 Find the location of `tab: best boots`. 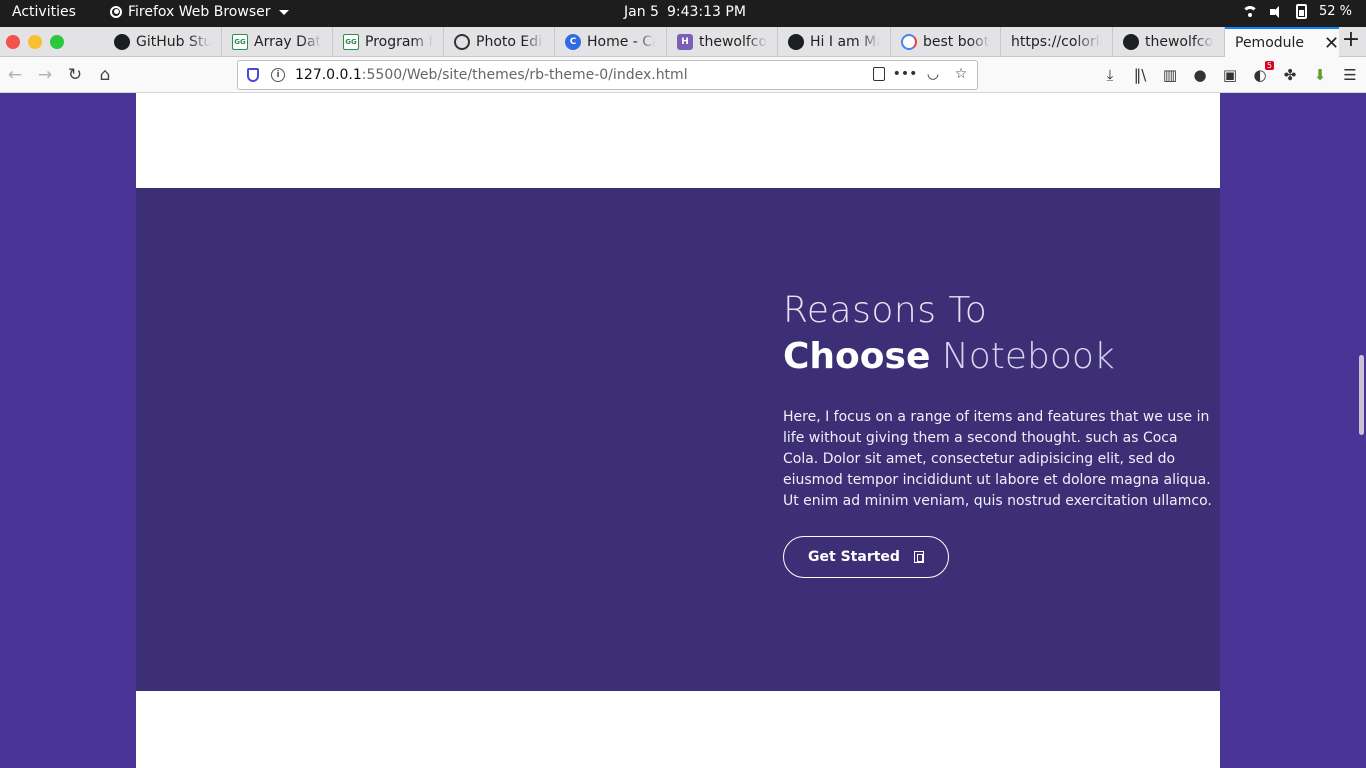

tab: best boots is located at coordinates (946, 42).